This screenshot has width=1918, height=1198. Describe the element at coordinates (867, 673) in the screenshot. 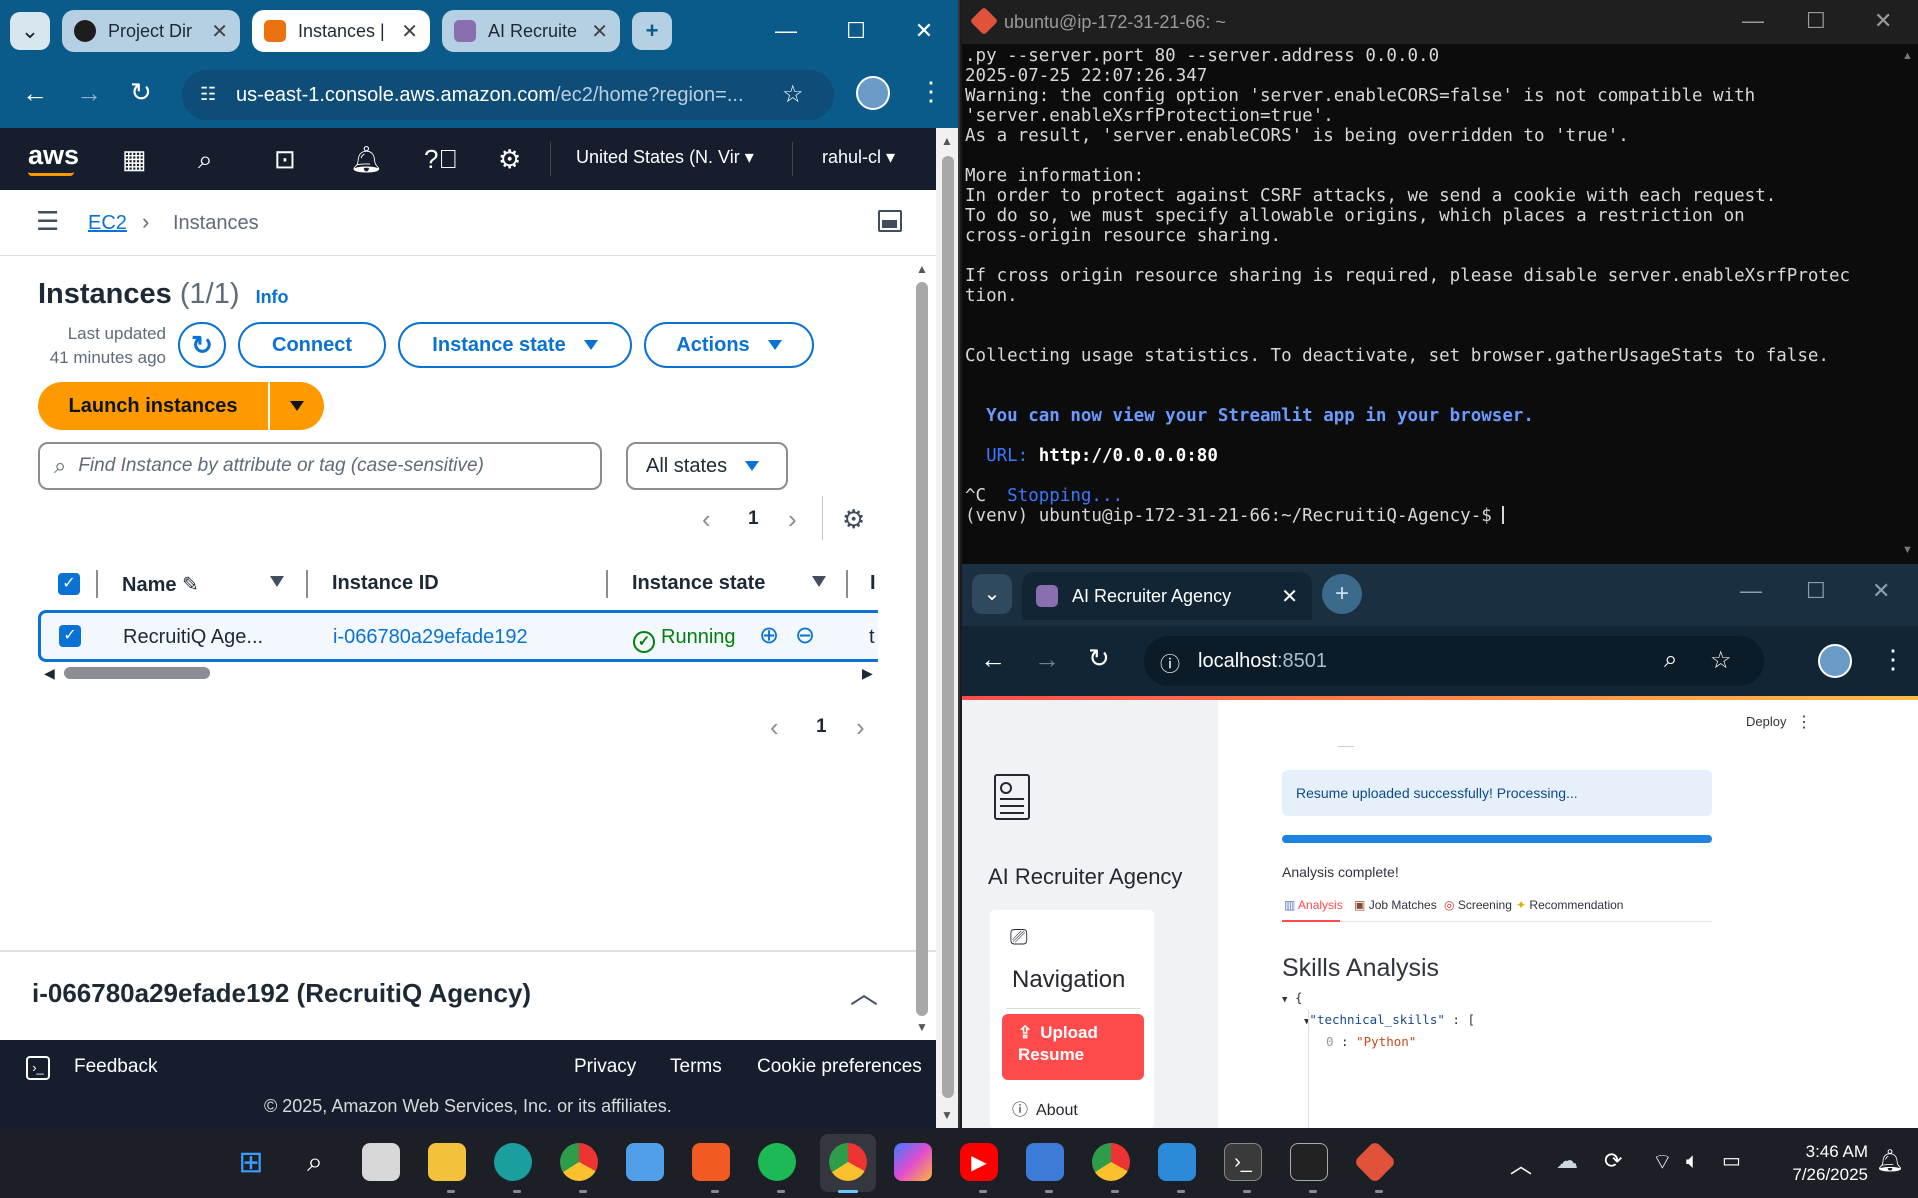

I see `scroll-right-icon: ▶` at that location.